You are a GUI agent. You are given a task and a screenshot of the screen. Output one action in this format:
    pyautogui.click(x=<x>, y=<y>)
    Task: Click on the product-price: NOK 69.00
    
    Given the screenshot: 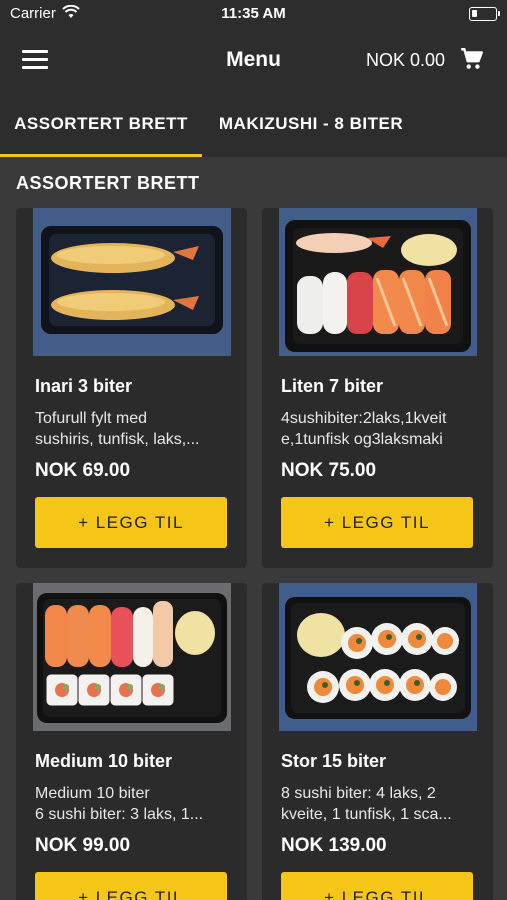 What is the action you would take?
    pyautogui.click(x=83, y=470)
    